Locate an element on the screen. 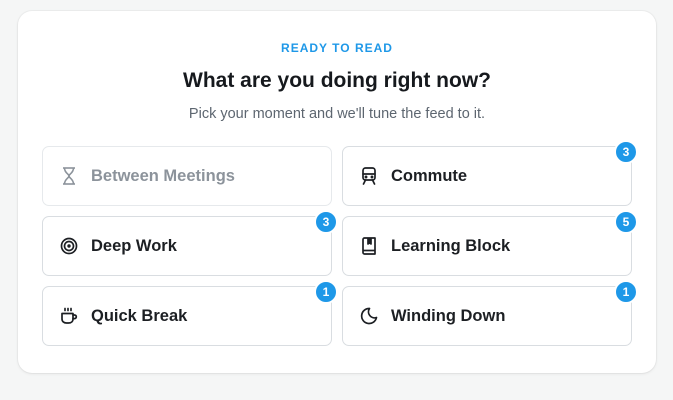 The width and height of the screenshot is (673, 400). option-commute: Commute 3 is located at coordinates (490, 173).